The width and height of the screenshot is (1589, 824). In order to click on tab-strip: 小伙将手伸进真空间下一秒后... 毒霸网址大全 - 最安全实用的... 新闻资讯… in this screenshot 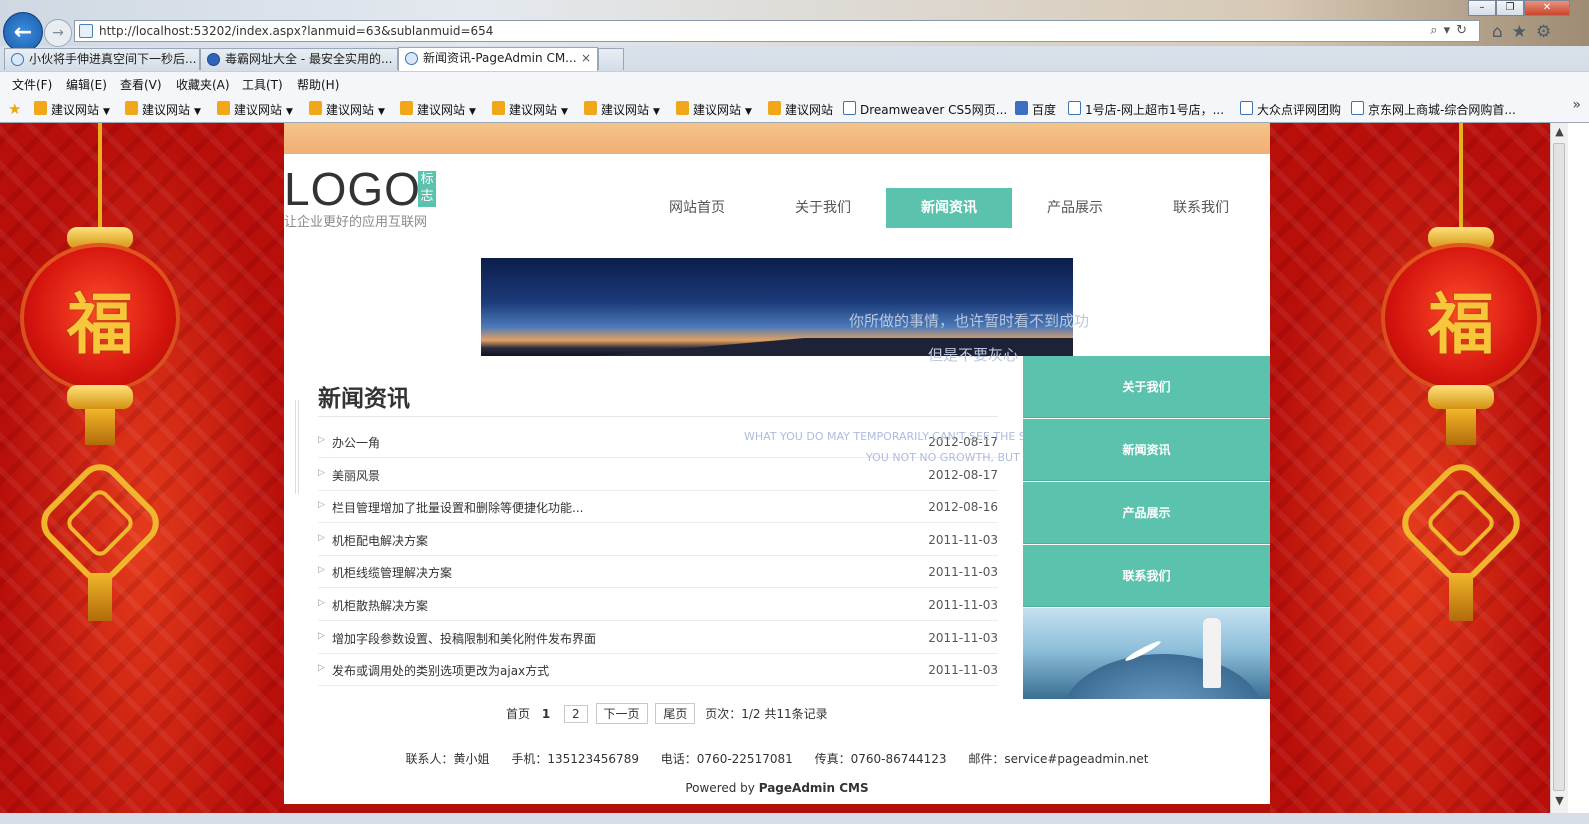, I will do `click(794, 58)`.